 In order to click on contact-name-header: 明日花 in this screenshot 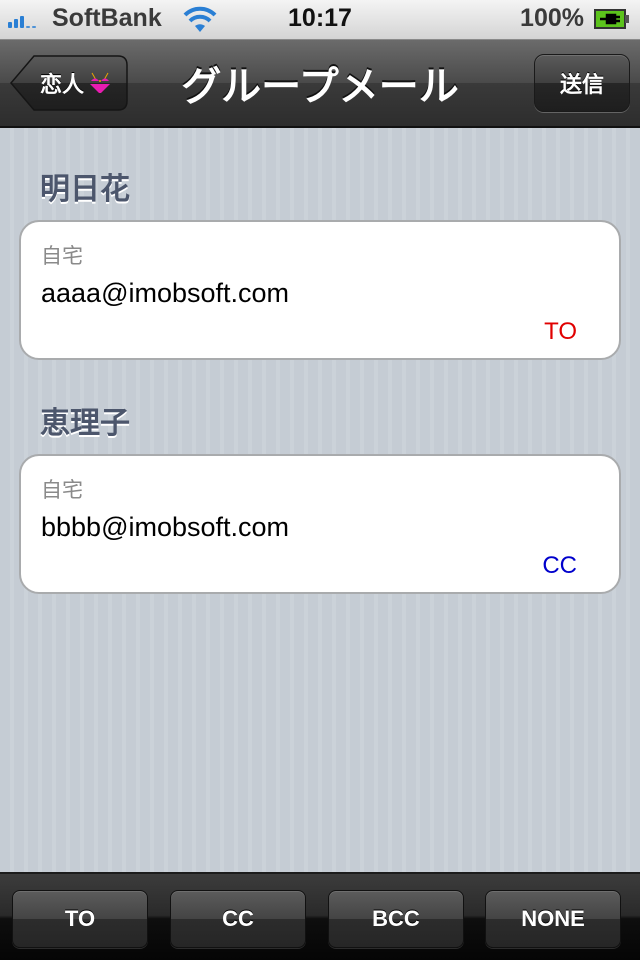, I will do `click(85, 189)`.